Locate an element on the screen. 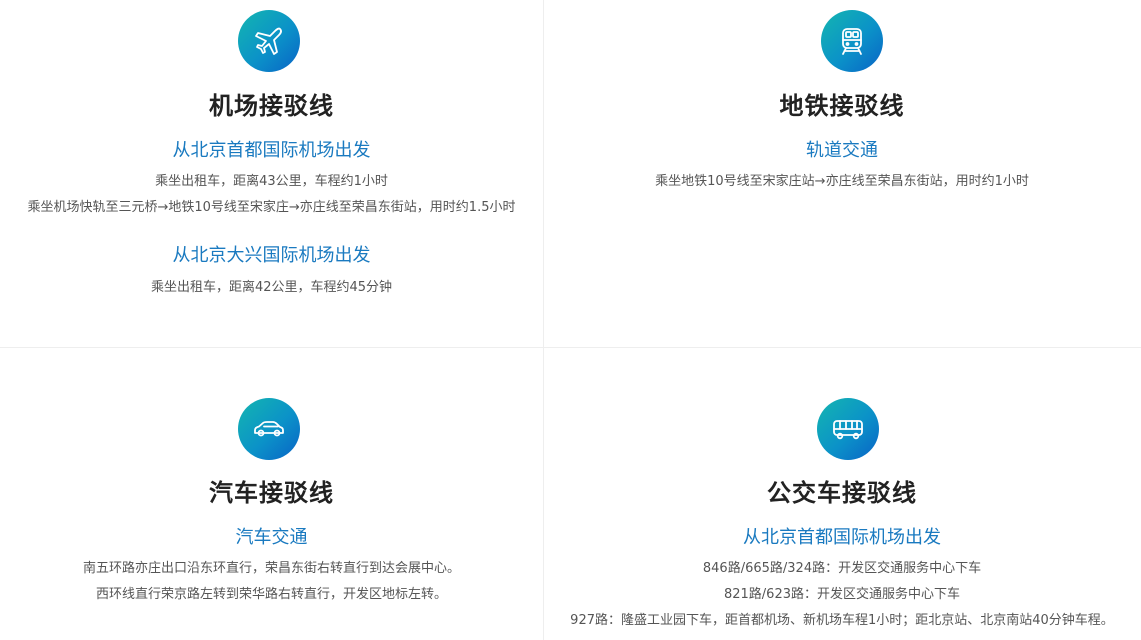 Image resolution: width=1141 pixels, height=640 pixels. bus-subtitle: 从北京首都国际机场出发 is located at coordinates (842, 537).